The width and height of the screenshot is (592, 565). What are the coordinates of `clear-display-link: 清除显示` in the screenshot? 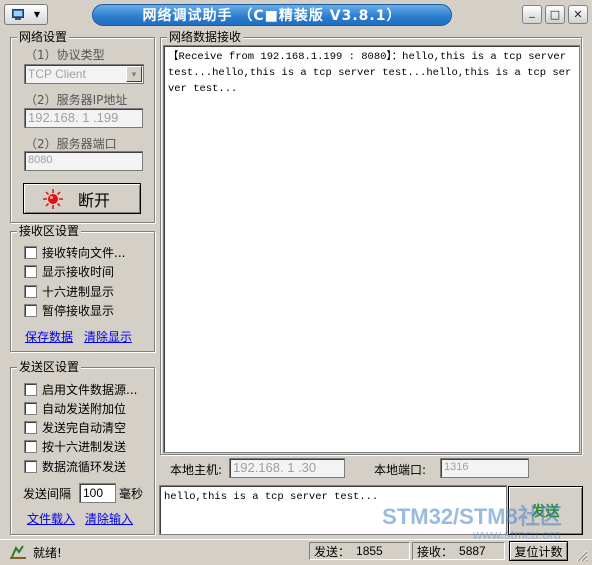 It's located at (108, 336).